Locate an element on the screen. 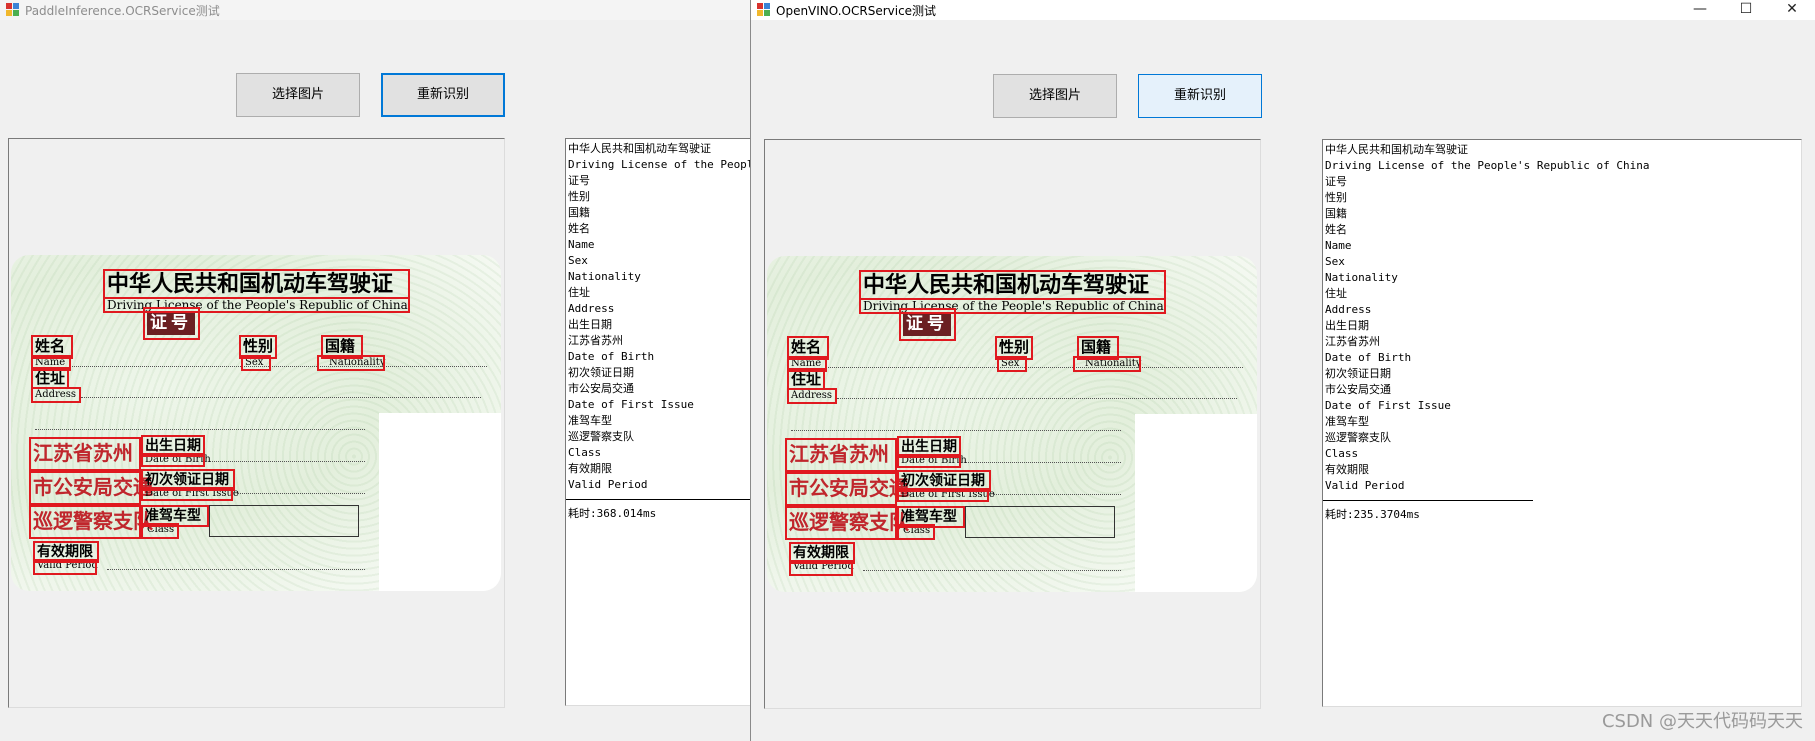 The image size is (1815, 741). elapsed-time: 耗时:235.3704ms is located at coordinates (1372, 514).